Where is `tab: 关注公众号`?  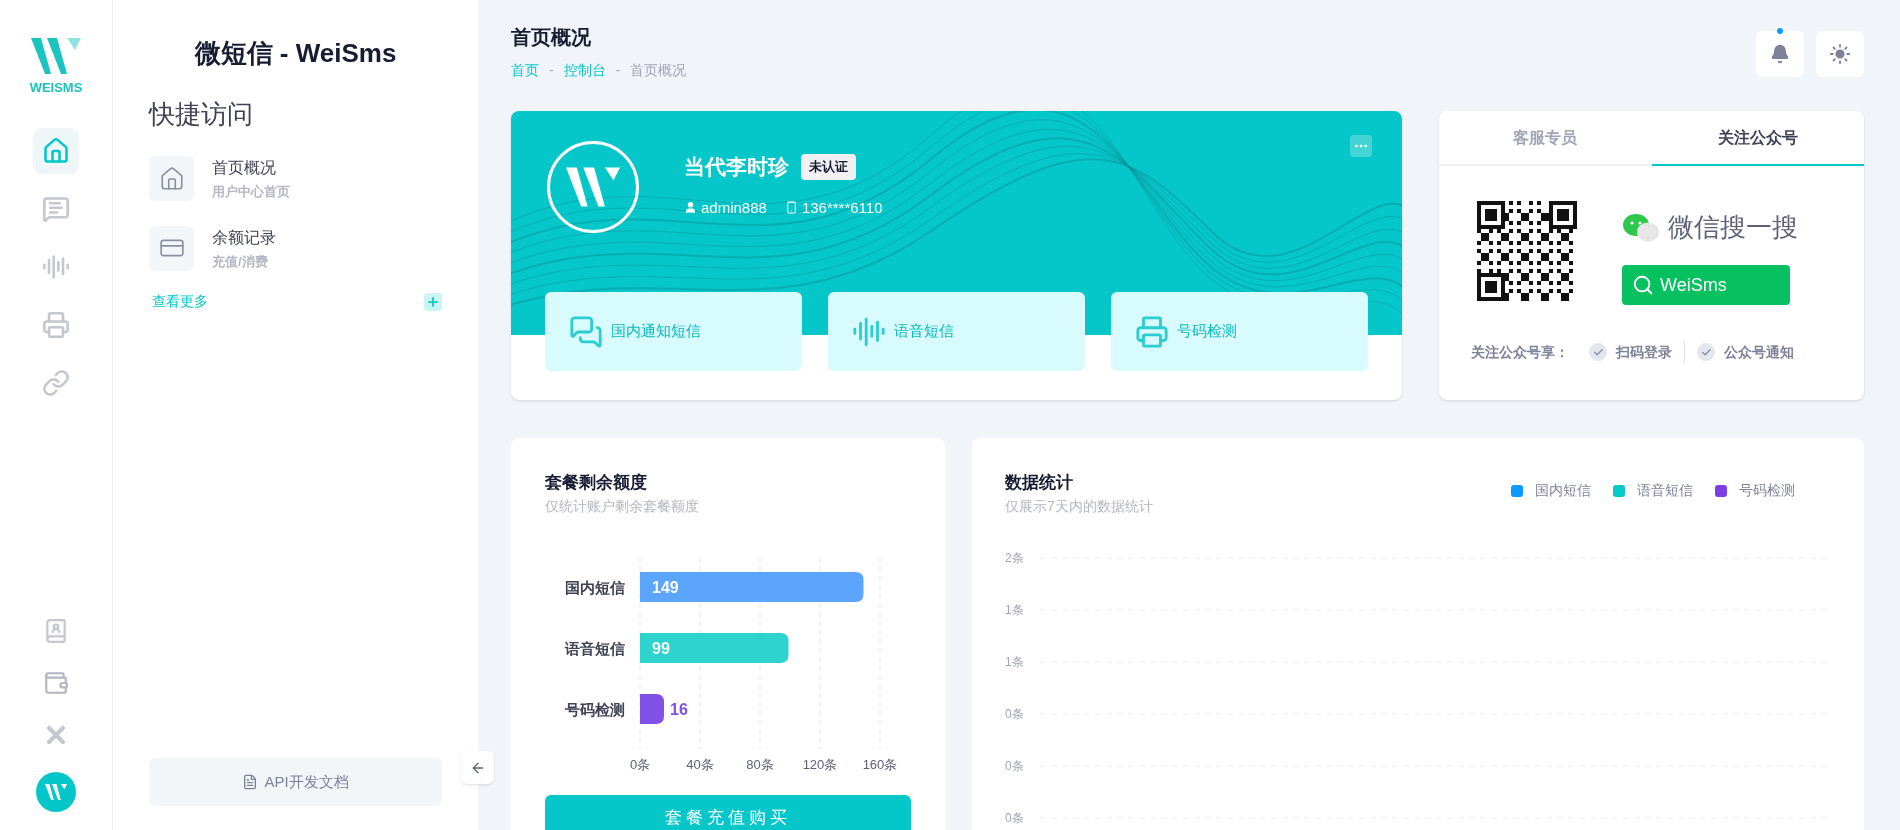 tab: 关注公众号 is located at coordinates (1757, 138).